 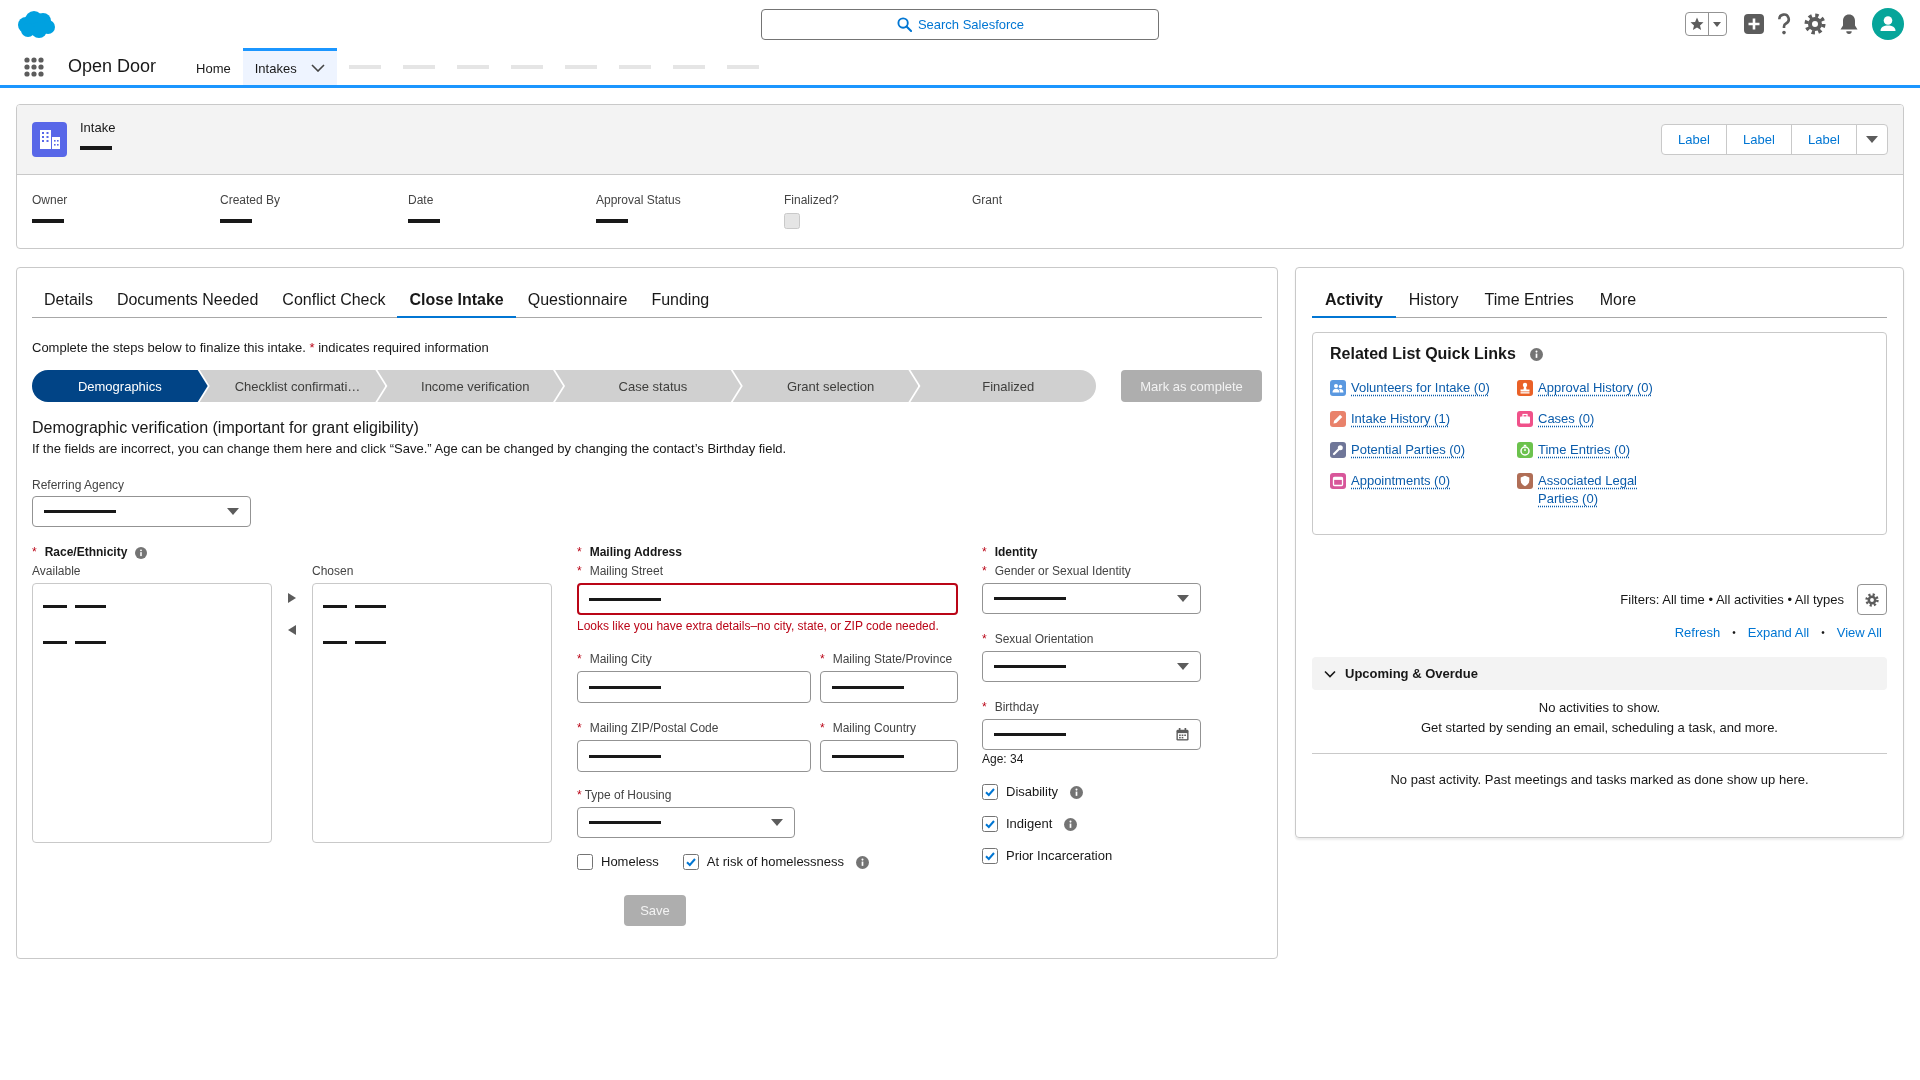 I want to click on path-step: Finalized, so click(x=1003, y=386).